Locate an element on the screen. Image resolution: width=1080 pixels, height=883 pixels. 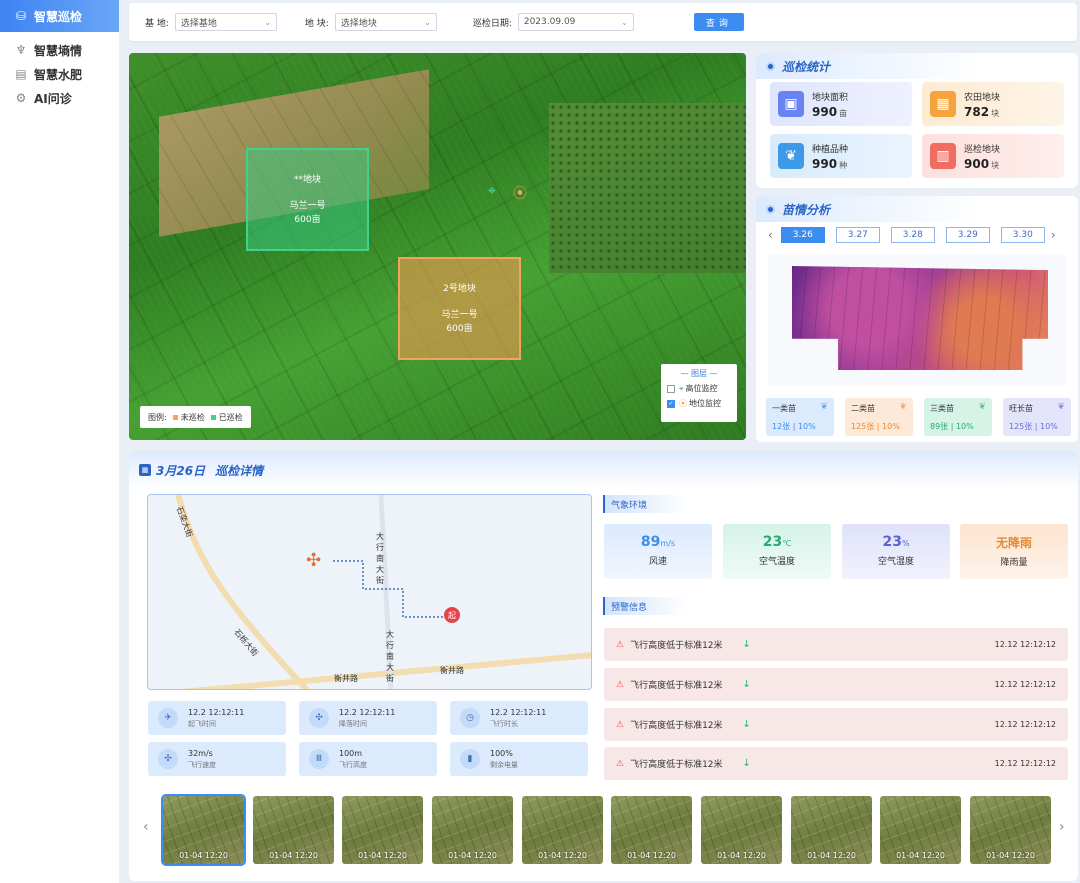
layer-item-high: ⌖ 高位监控 is located at coordinates (699, 388).